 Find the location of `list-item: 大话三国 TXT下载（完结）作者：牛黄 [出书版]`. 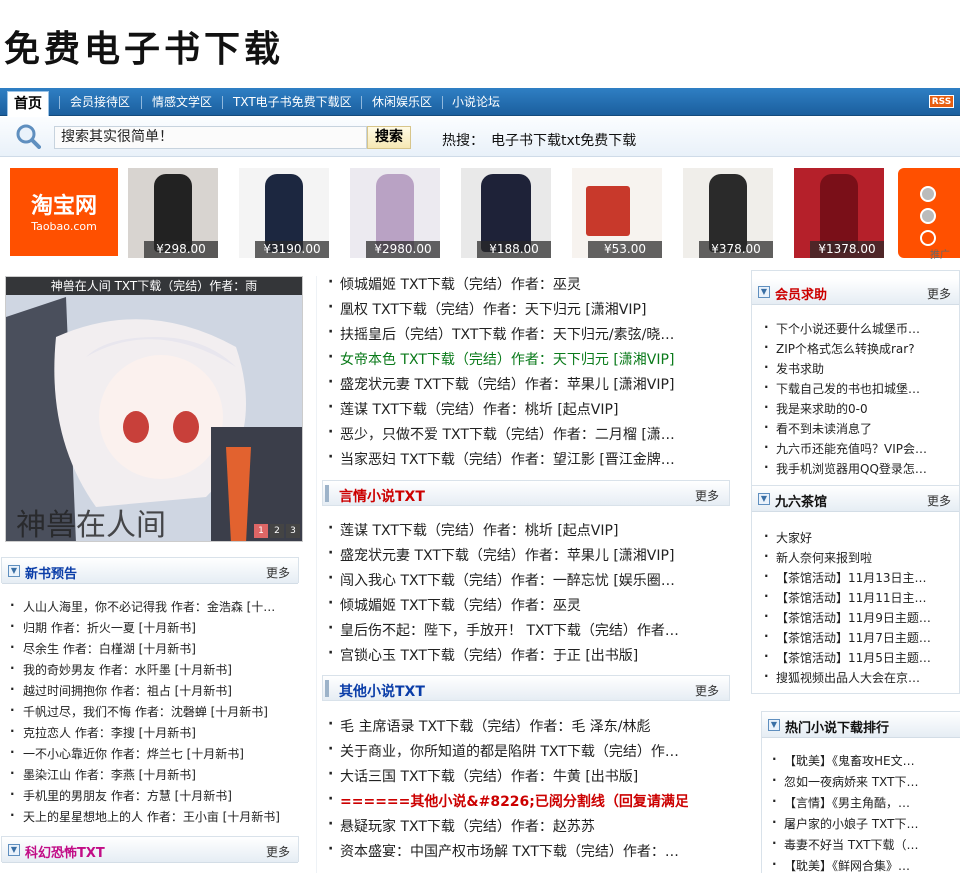

list-item: 大话三国 TXT下载（完结）作者：牛黄 [出书版] is located at coordinates (508, 776).